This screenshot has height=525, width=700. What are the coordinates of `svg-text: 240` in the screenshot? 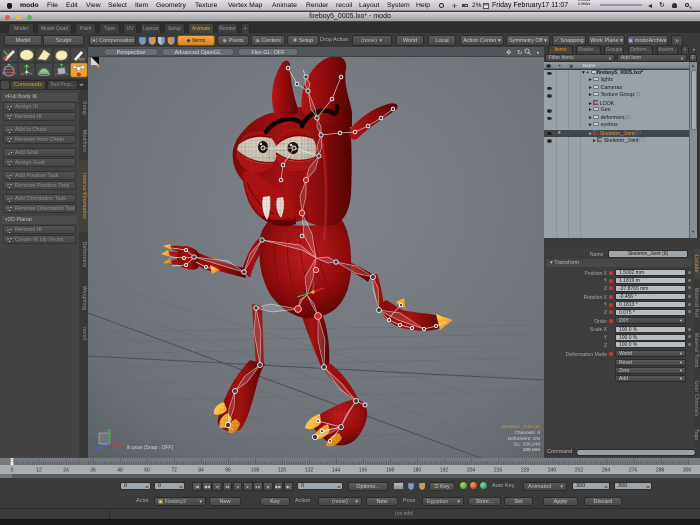 It's located at (552, 471).